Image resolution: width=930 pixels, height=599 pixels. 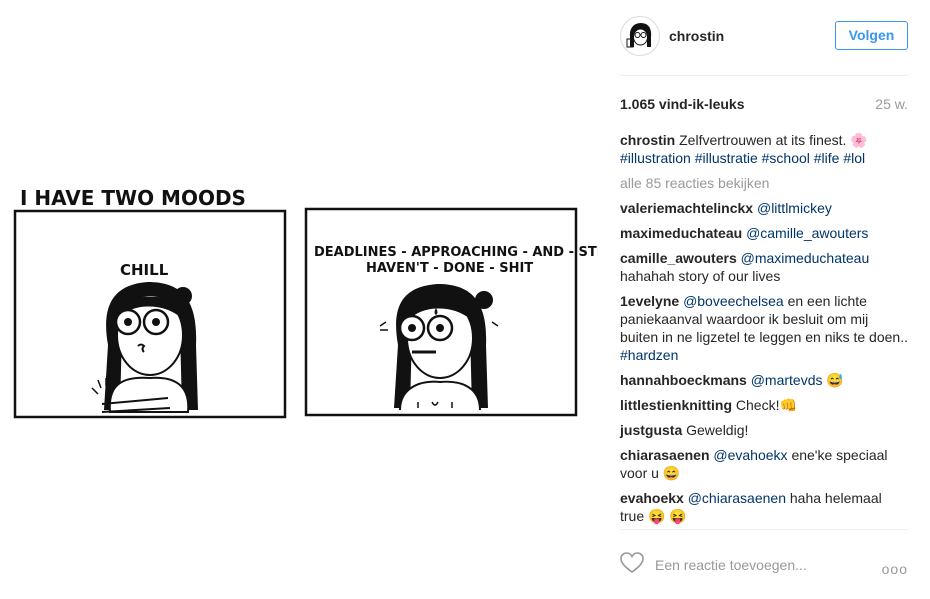 I want to click on follow-button: Volgen, so click(x=871, y=35).